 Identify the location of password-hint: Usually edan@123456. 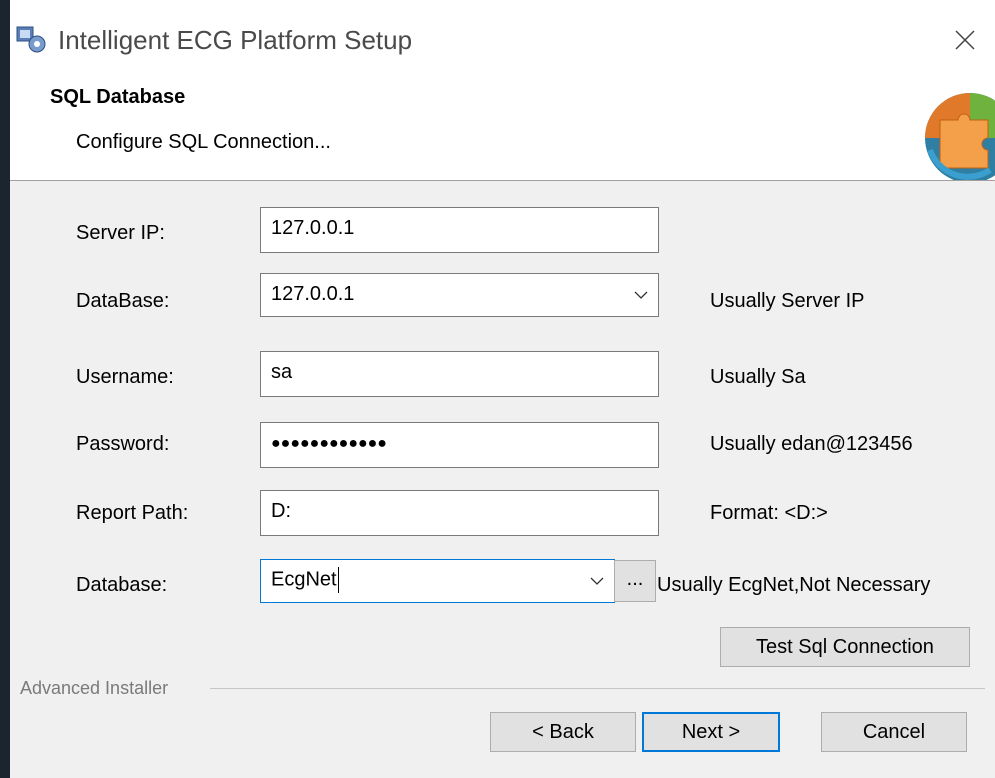
(811, 444).